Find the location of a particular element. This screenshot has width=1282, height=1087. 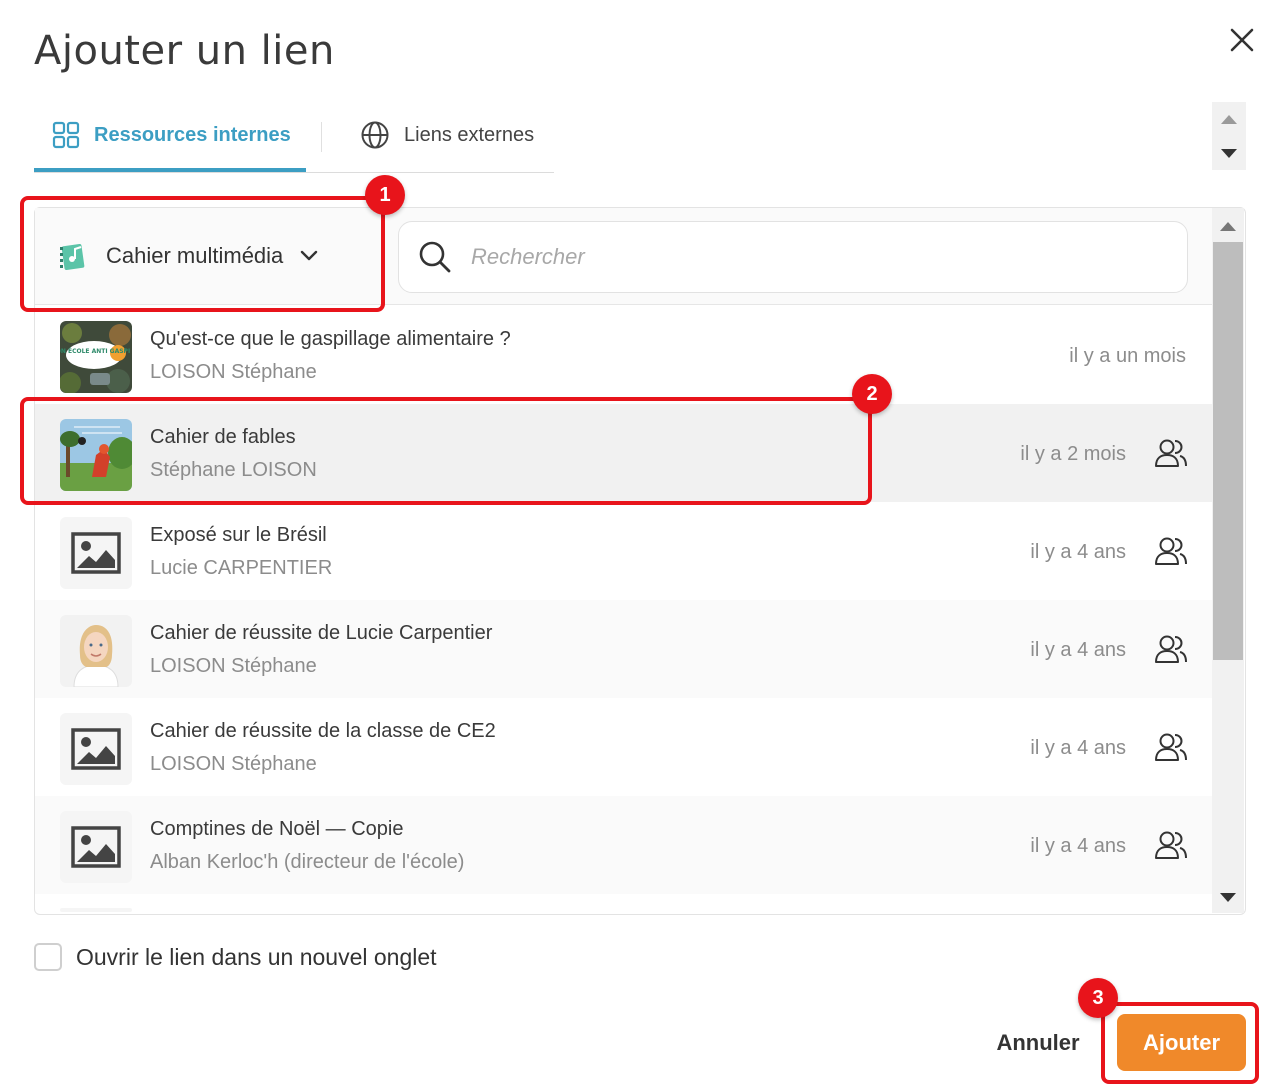

multimedia-notebook-icon is located at coordinates (72, 257).